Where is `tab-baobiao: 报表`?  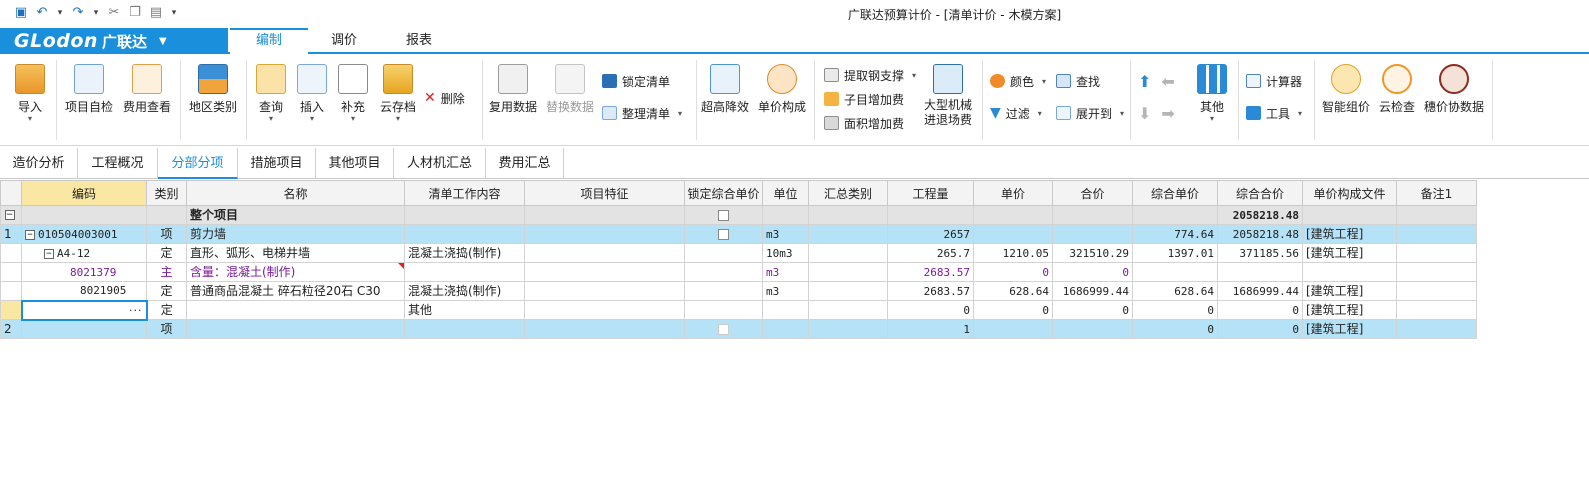
tab-baobiao: 报表 is located at coordinates (419, 41).